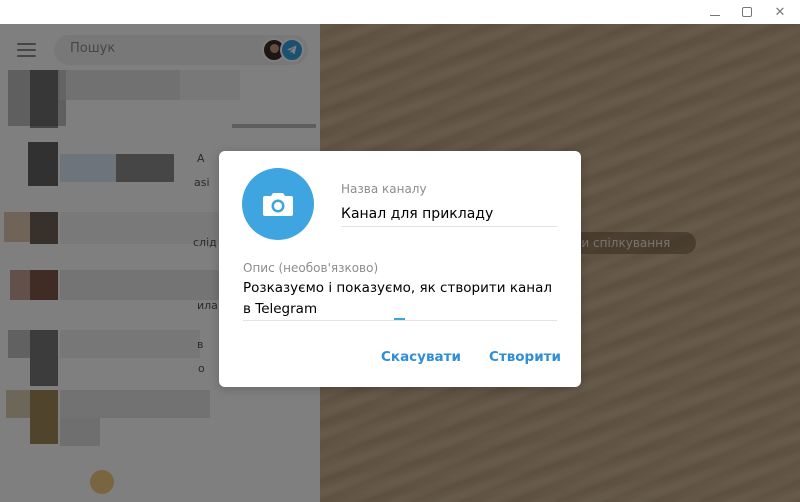 The image size is (800, 502). What do you see at coordinates (421, 357) in the screenshot?
I see `cancel-button: Скасувати` at bounding box center [421, 357].